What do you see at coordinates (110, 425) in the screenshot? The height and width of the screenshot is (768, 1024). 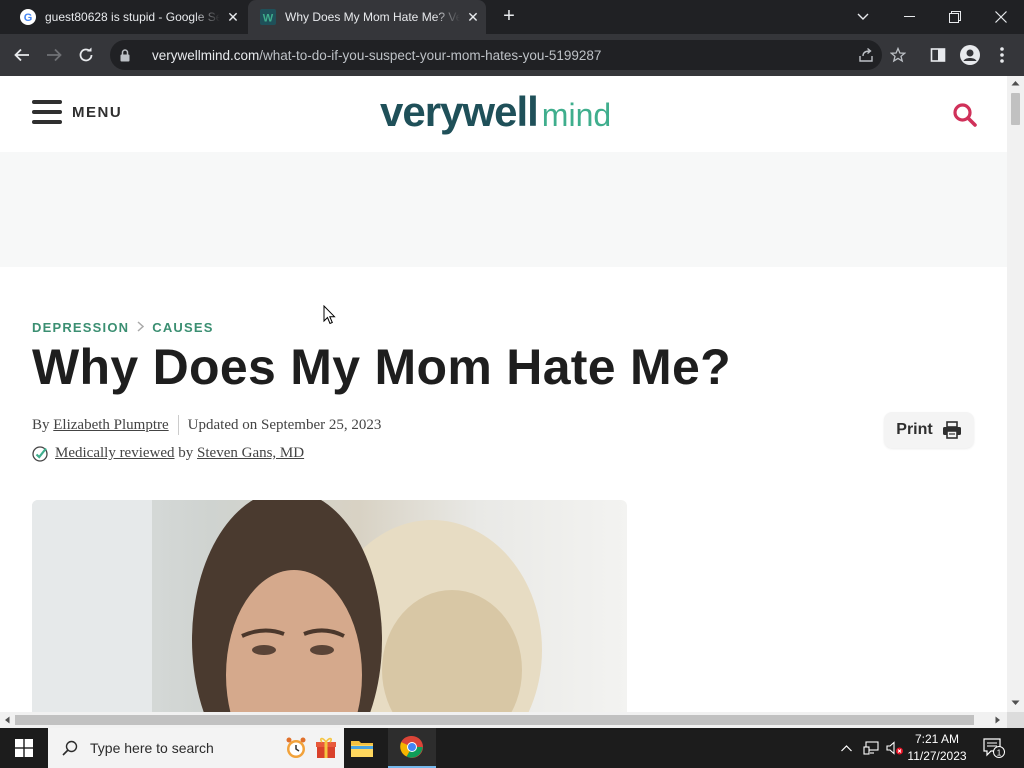 I see `author-link: Elizabeth Plumptre` at bounding box center [110, 425].